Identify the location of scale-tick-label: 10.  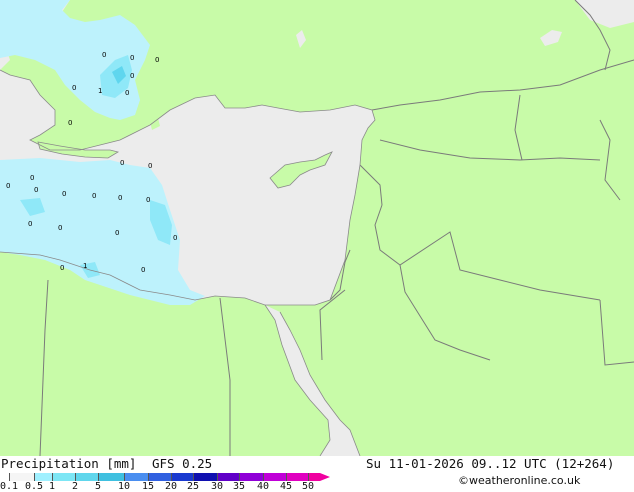
(124, 486).